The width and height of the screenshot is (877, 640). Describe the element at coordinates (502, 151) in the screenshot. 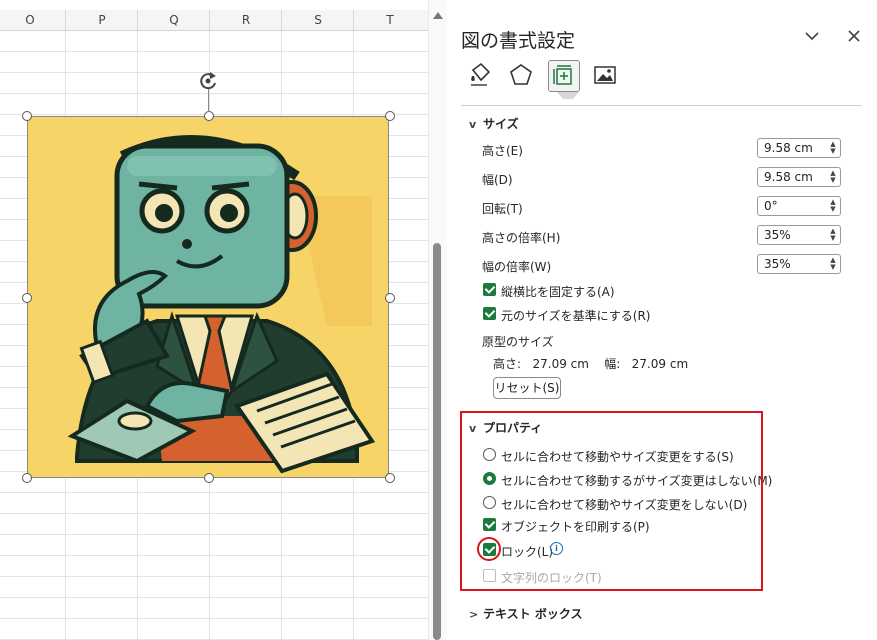

I see `height-label: 高さ(E)` at that location.